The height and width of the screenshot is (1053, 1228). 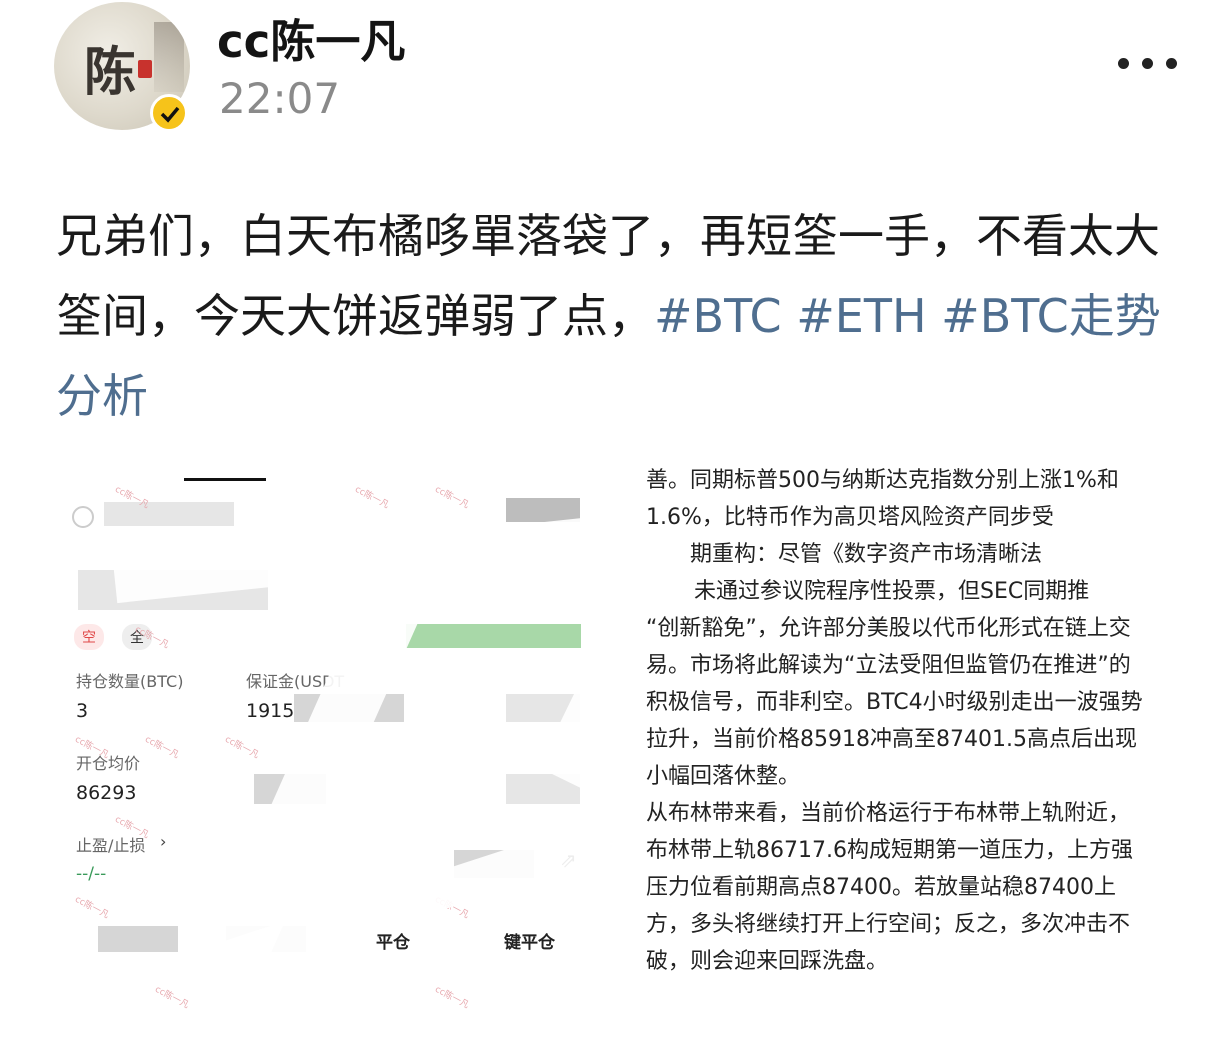 What do you see at coordinates (861, 316) in the screenshot?
I see `hashtag-eth: #ETH` at bounding box center [861, 316].